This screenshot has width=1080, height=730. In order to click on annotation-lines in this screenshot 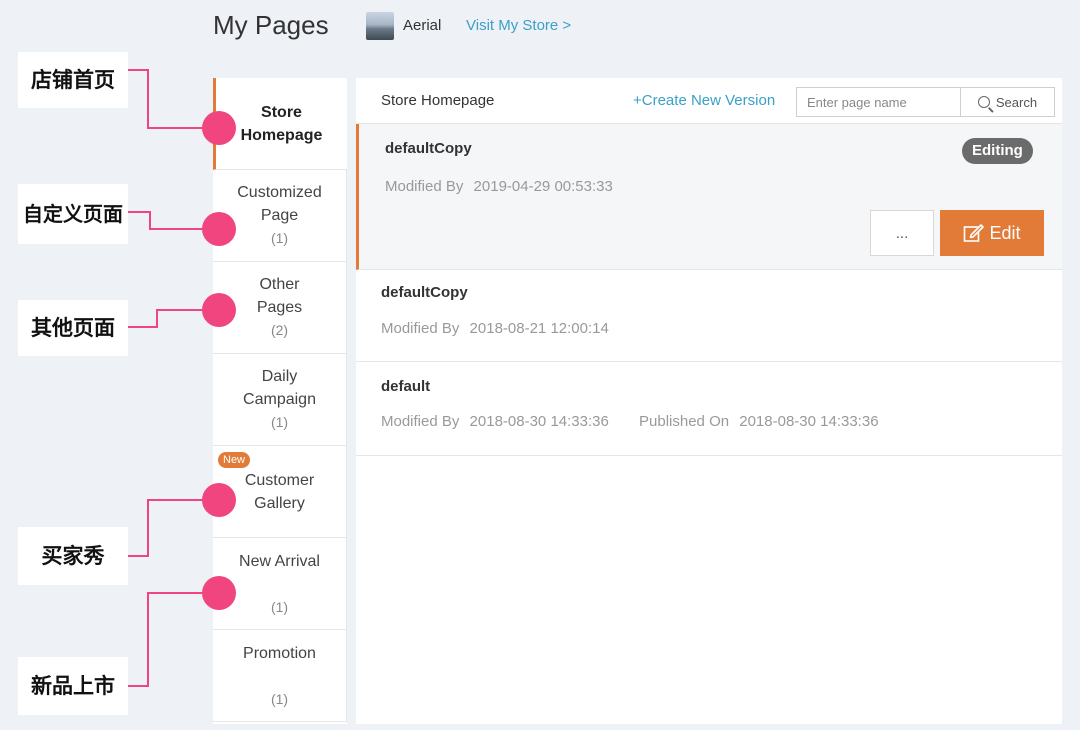, I will do `click(166, 378)`.